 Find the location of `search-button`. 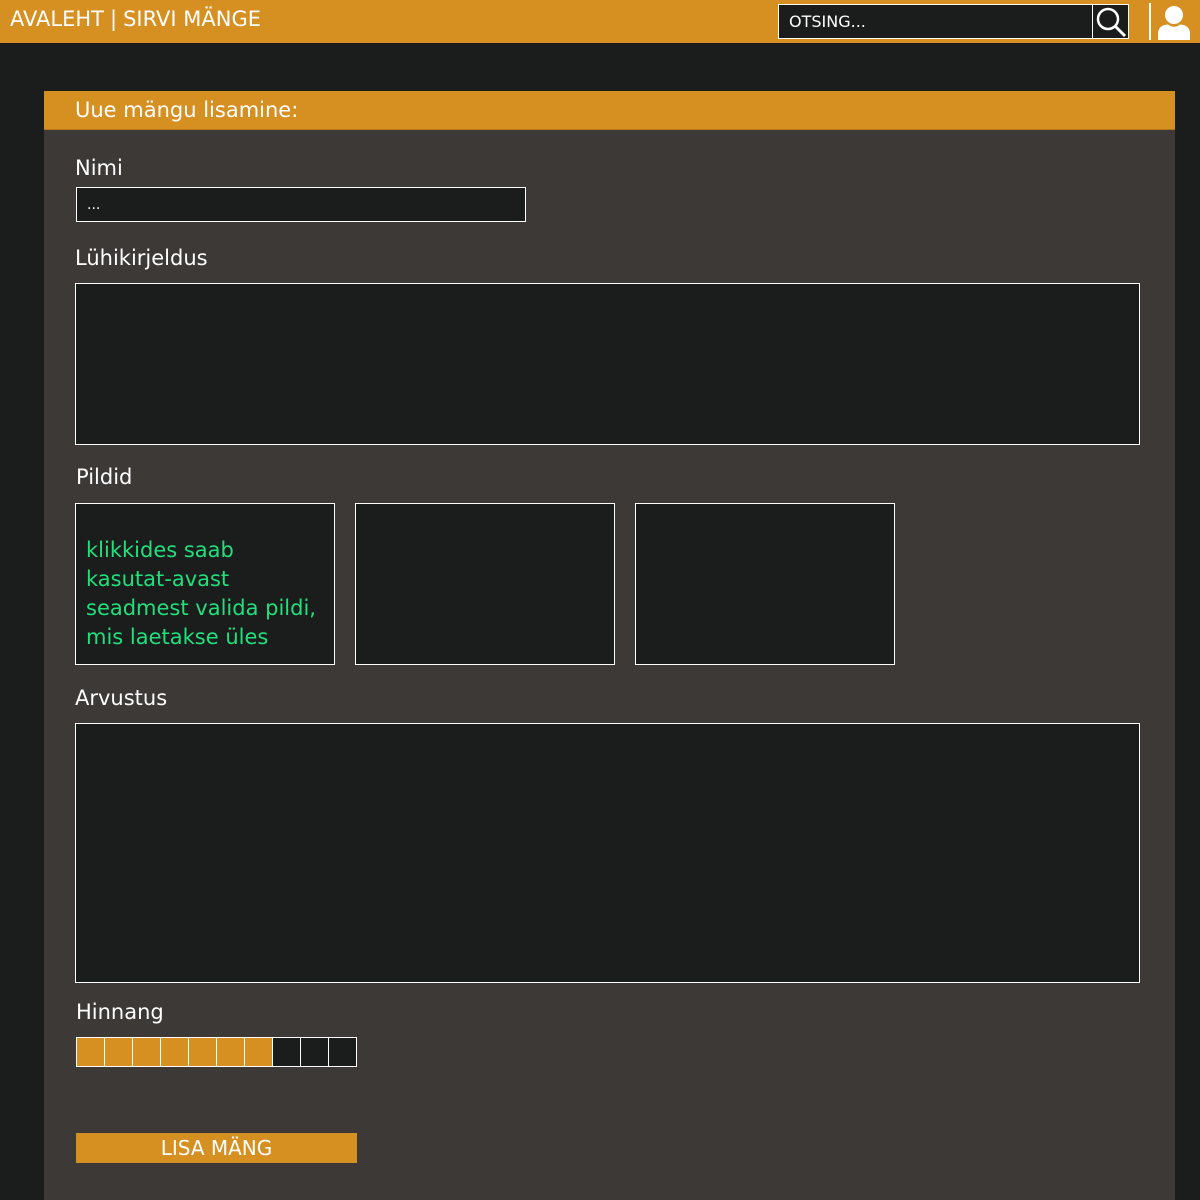

search-button is located at coordinates (1110, 21).